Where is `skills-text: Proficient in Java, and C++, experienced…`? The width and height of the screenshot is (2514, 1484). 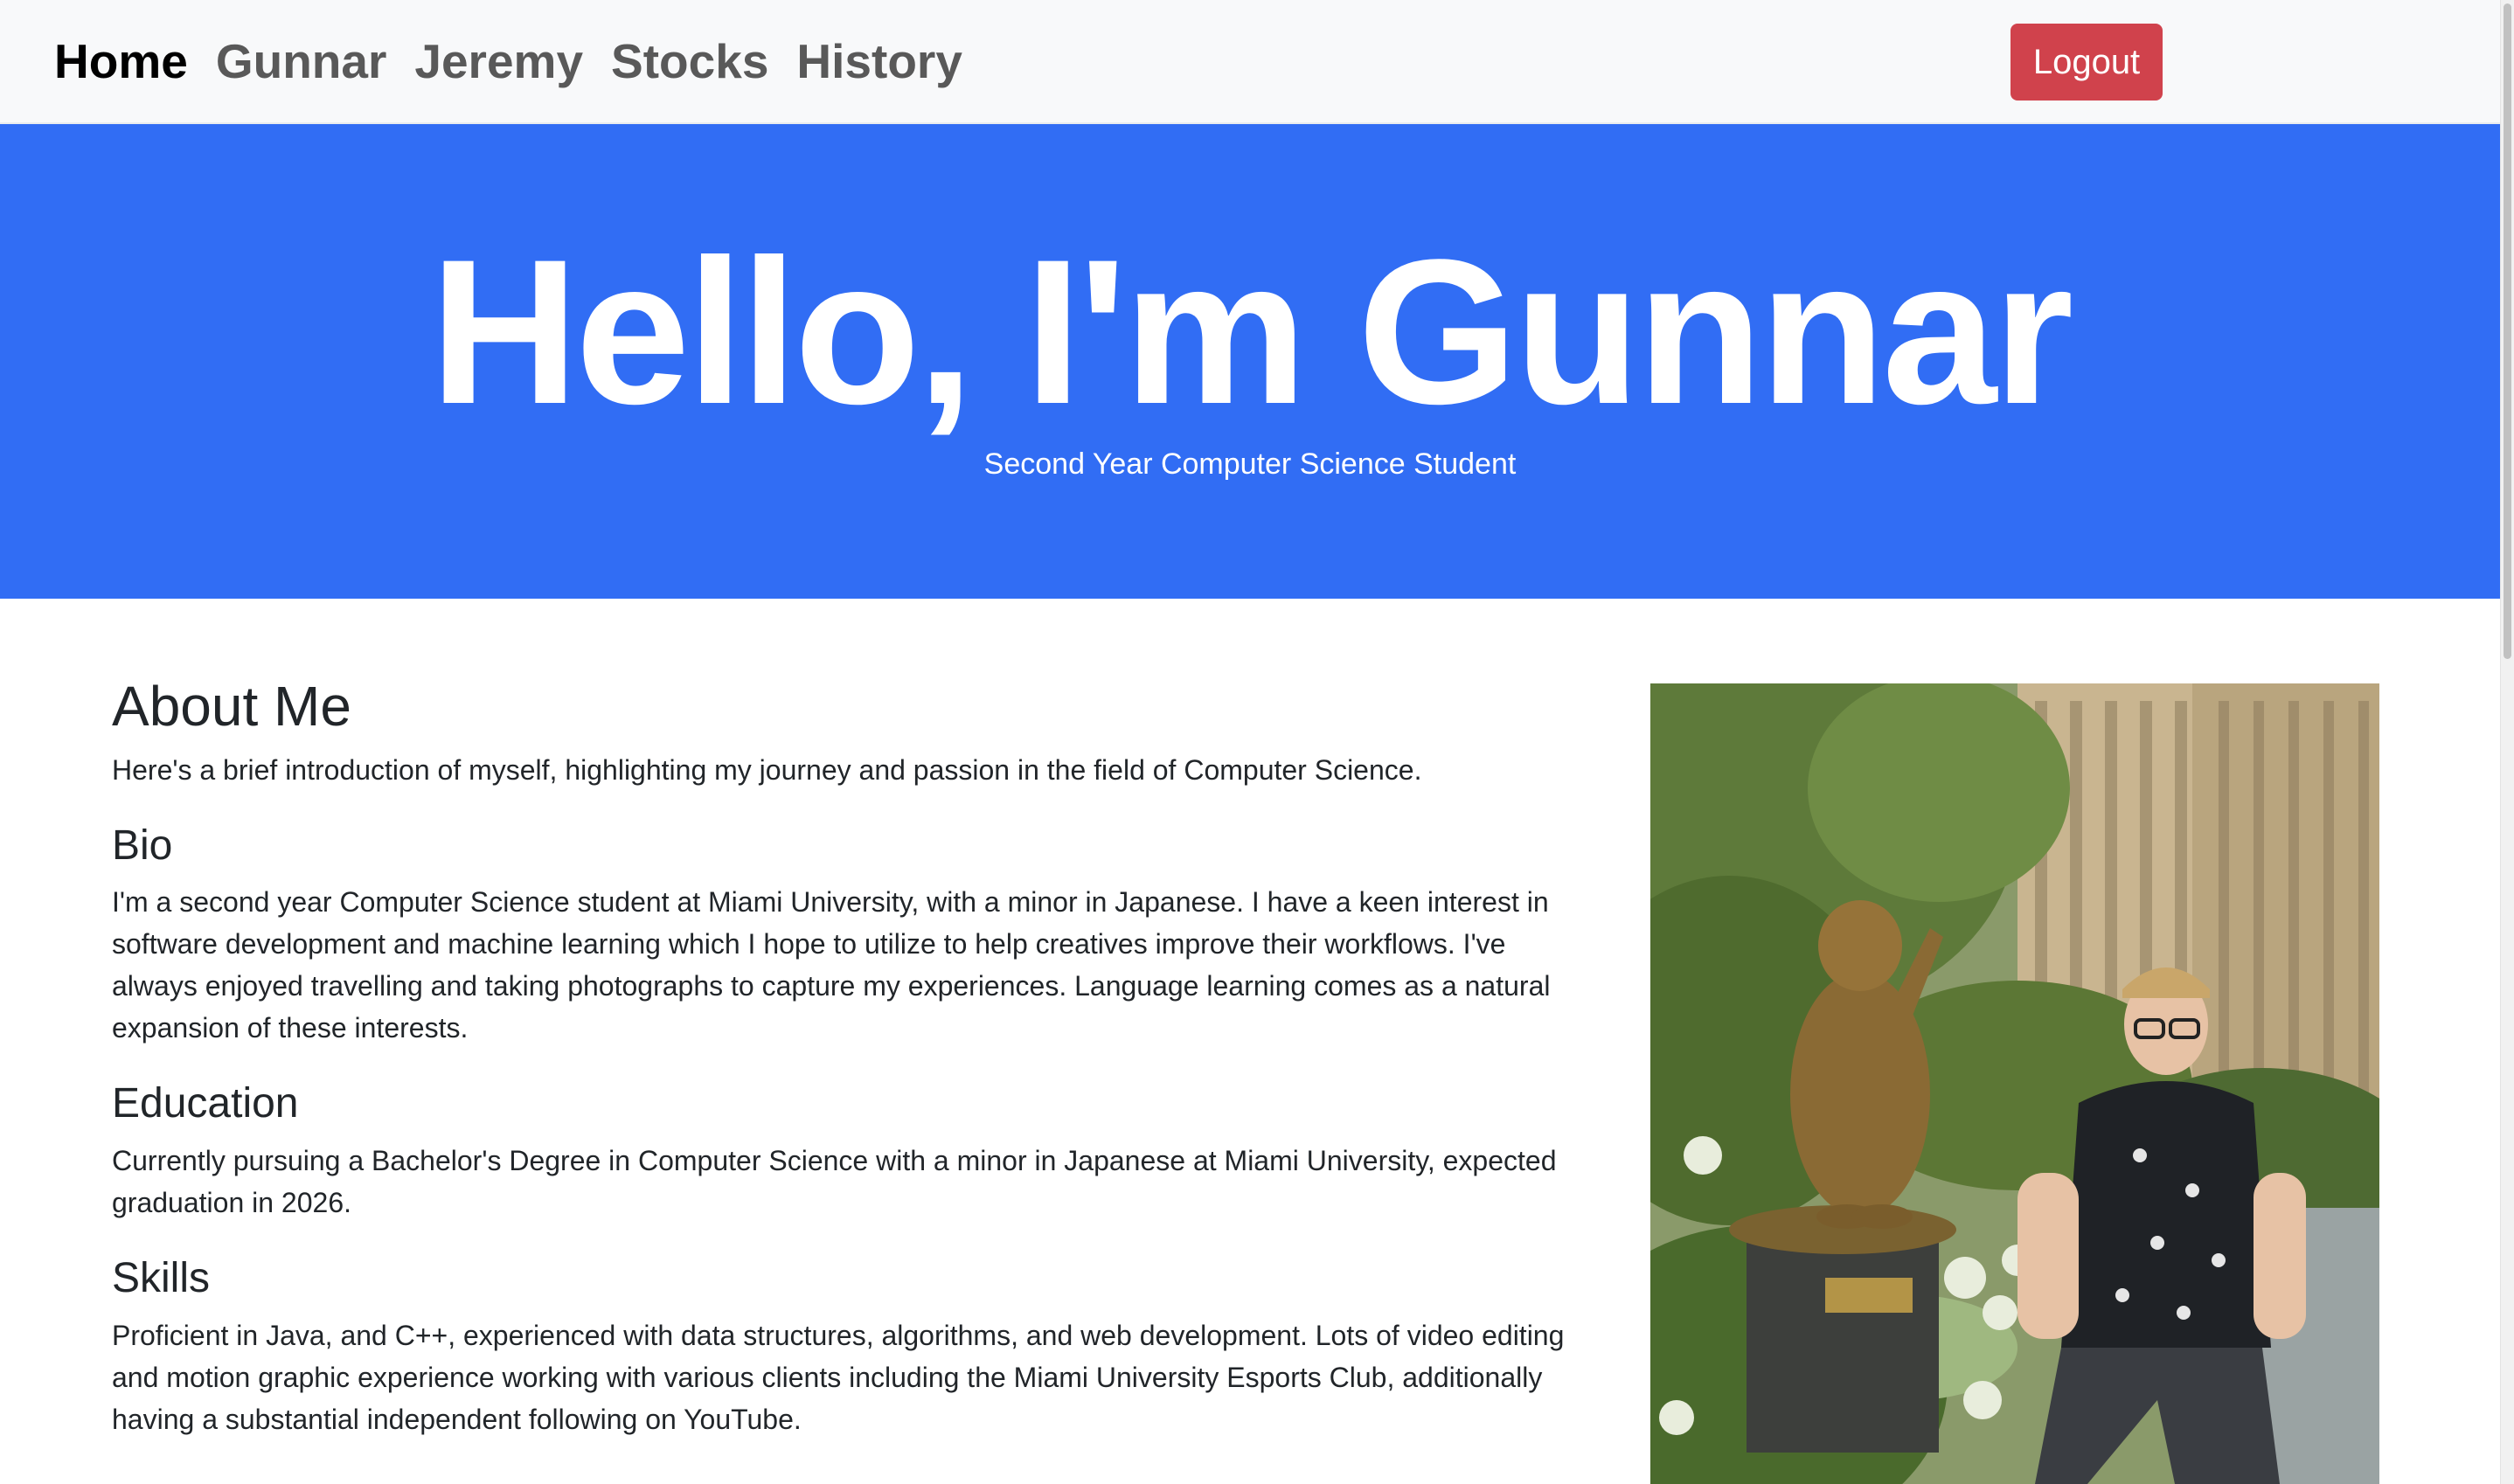
skills-text: Proficient in Java, and C++, experienced… is located at coordinates (863, 1377).